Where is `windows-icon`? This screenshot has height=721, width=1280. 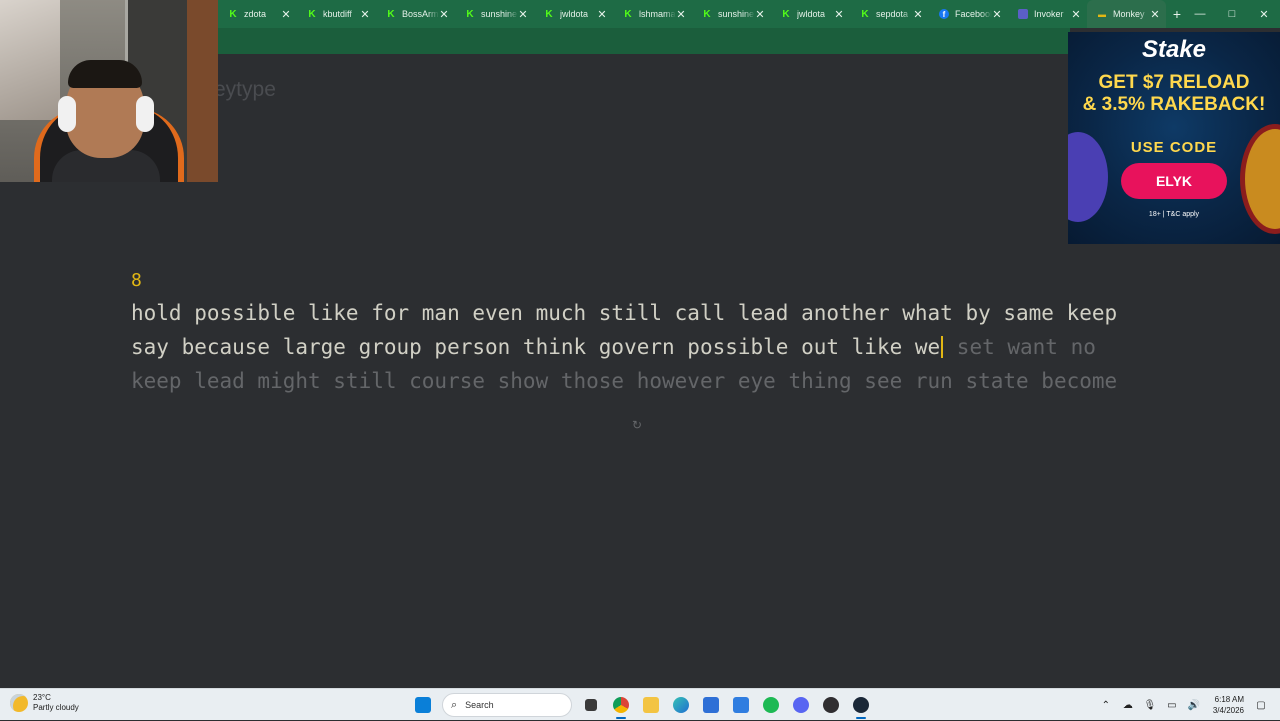 windows-icon is located at coordinates (423, 705).